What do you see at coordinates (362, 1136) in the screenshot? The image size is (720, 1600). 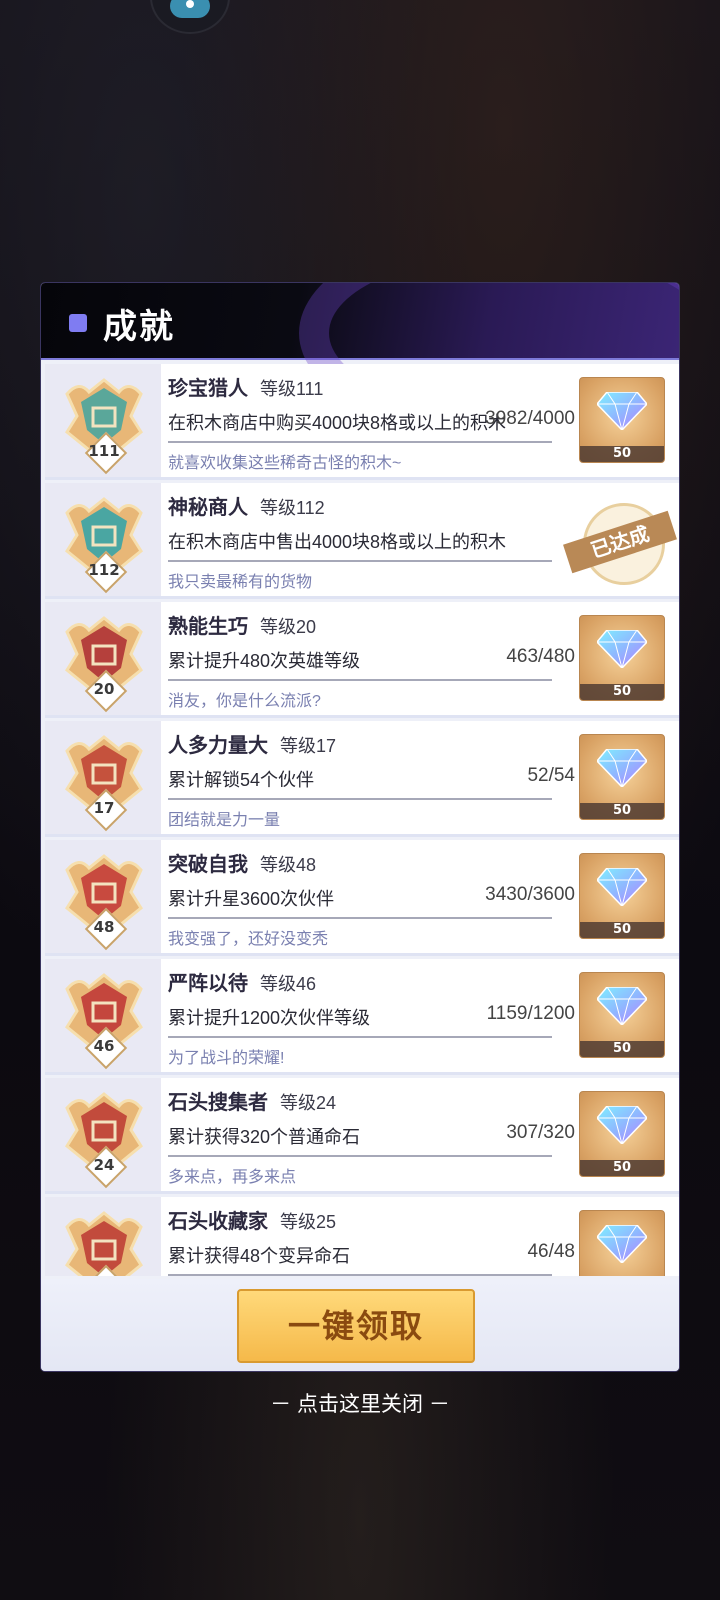 I see `achievement-row: 24 石头搜集者 等级24 累计获得320个普通命石 307/320 多来点，再多来点 50` at bounding box center [362, 1136].